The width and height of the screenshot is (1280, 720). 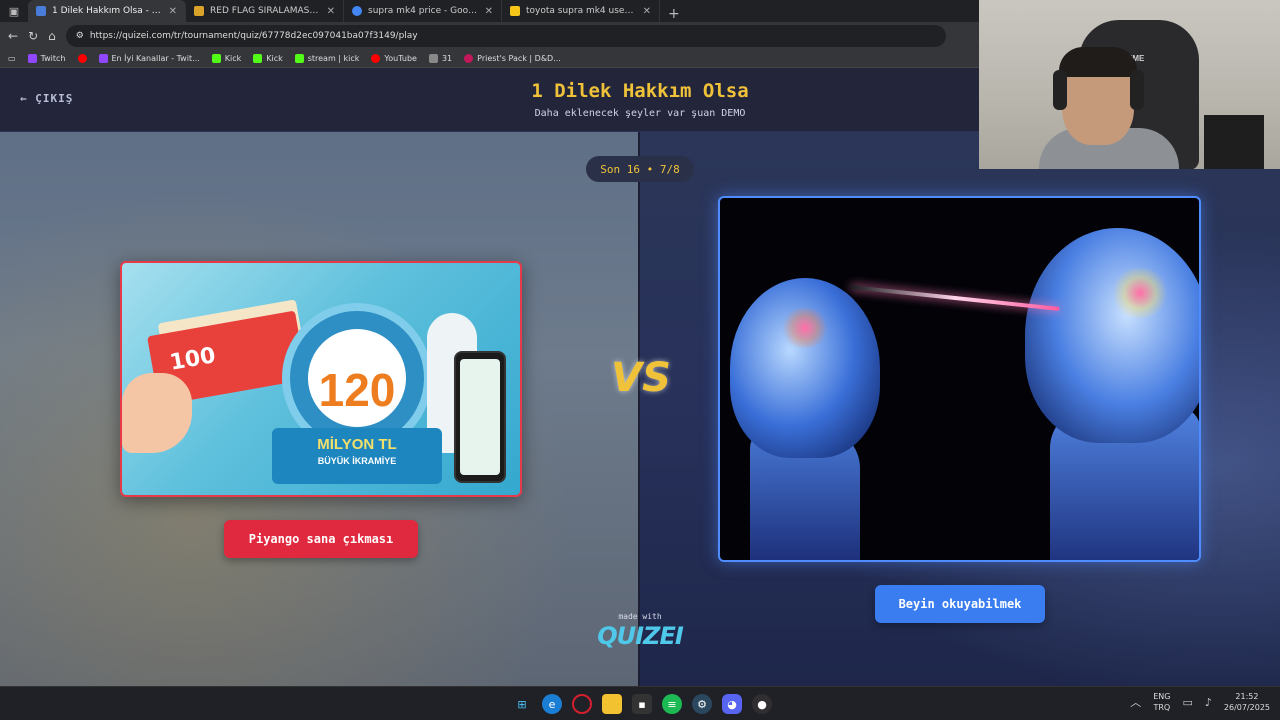 What do you see at coordinates (640, 636) in the screenshot?
I see `quizei-logo: QUIZEI` at bounding box center [640, 636].